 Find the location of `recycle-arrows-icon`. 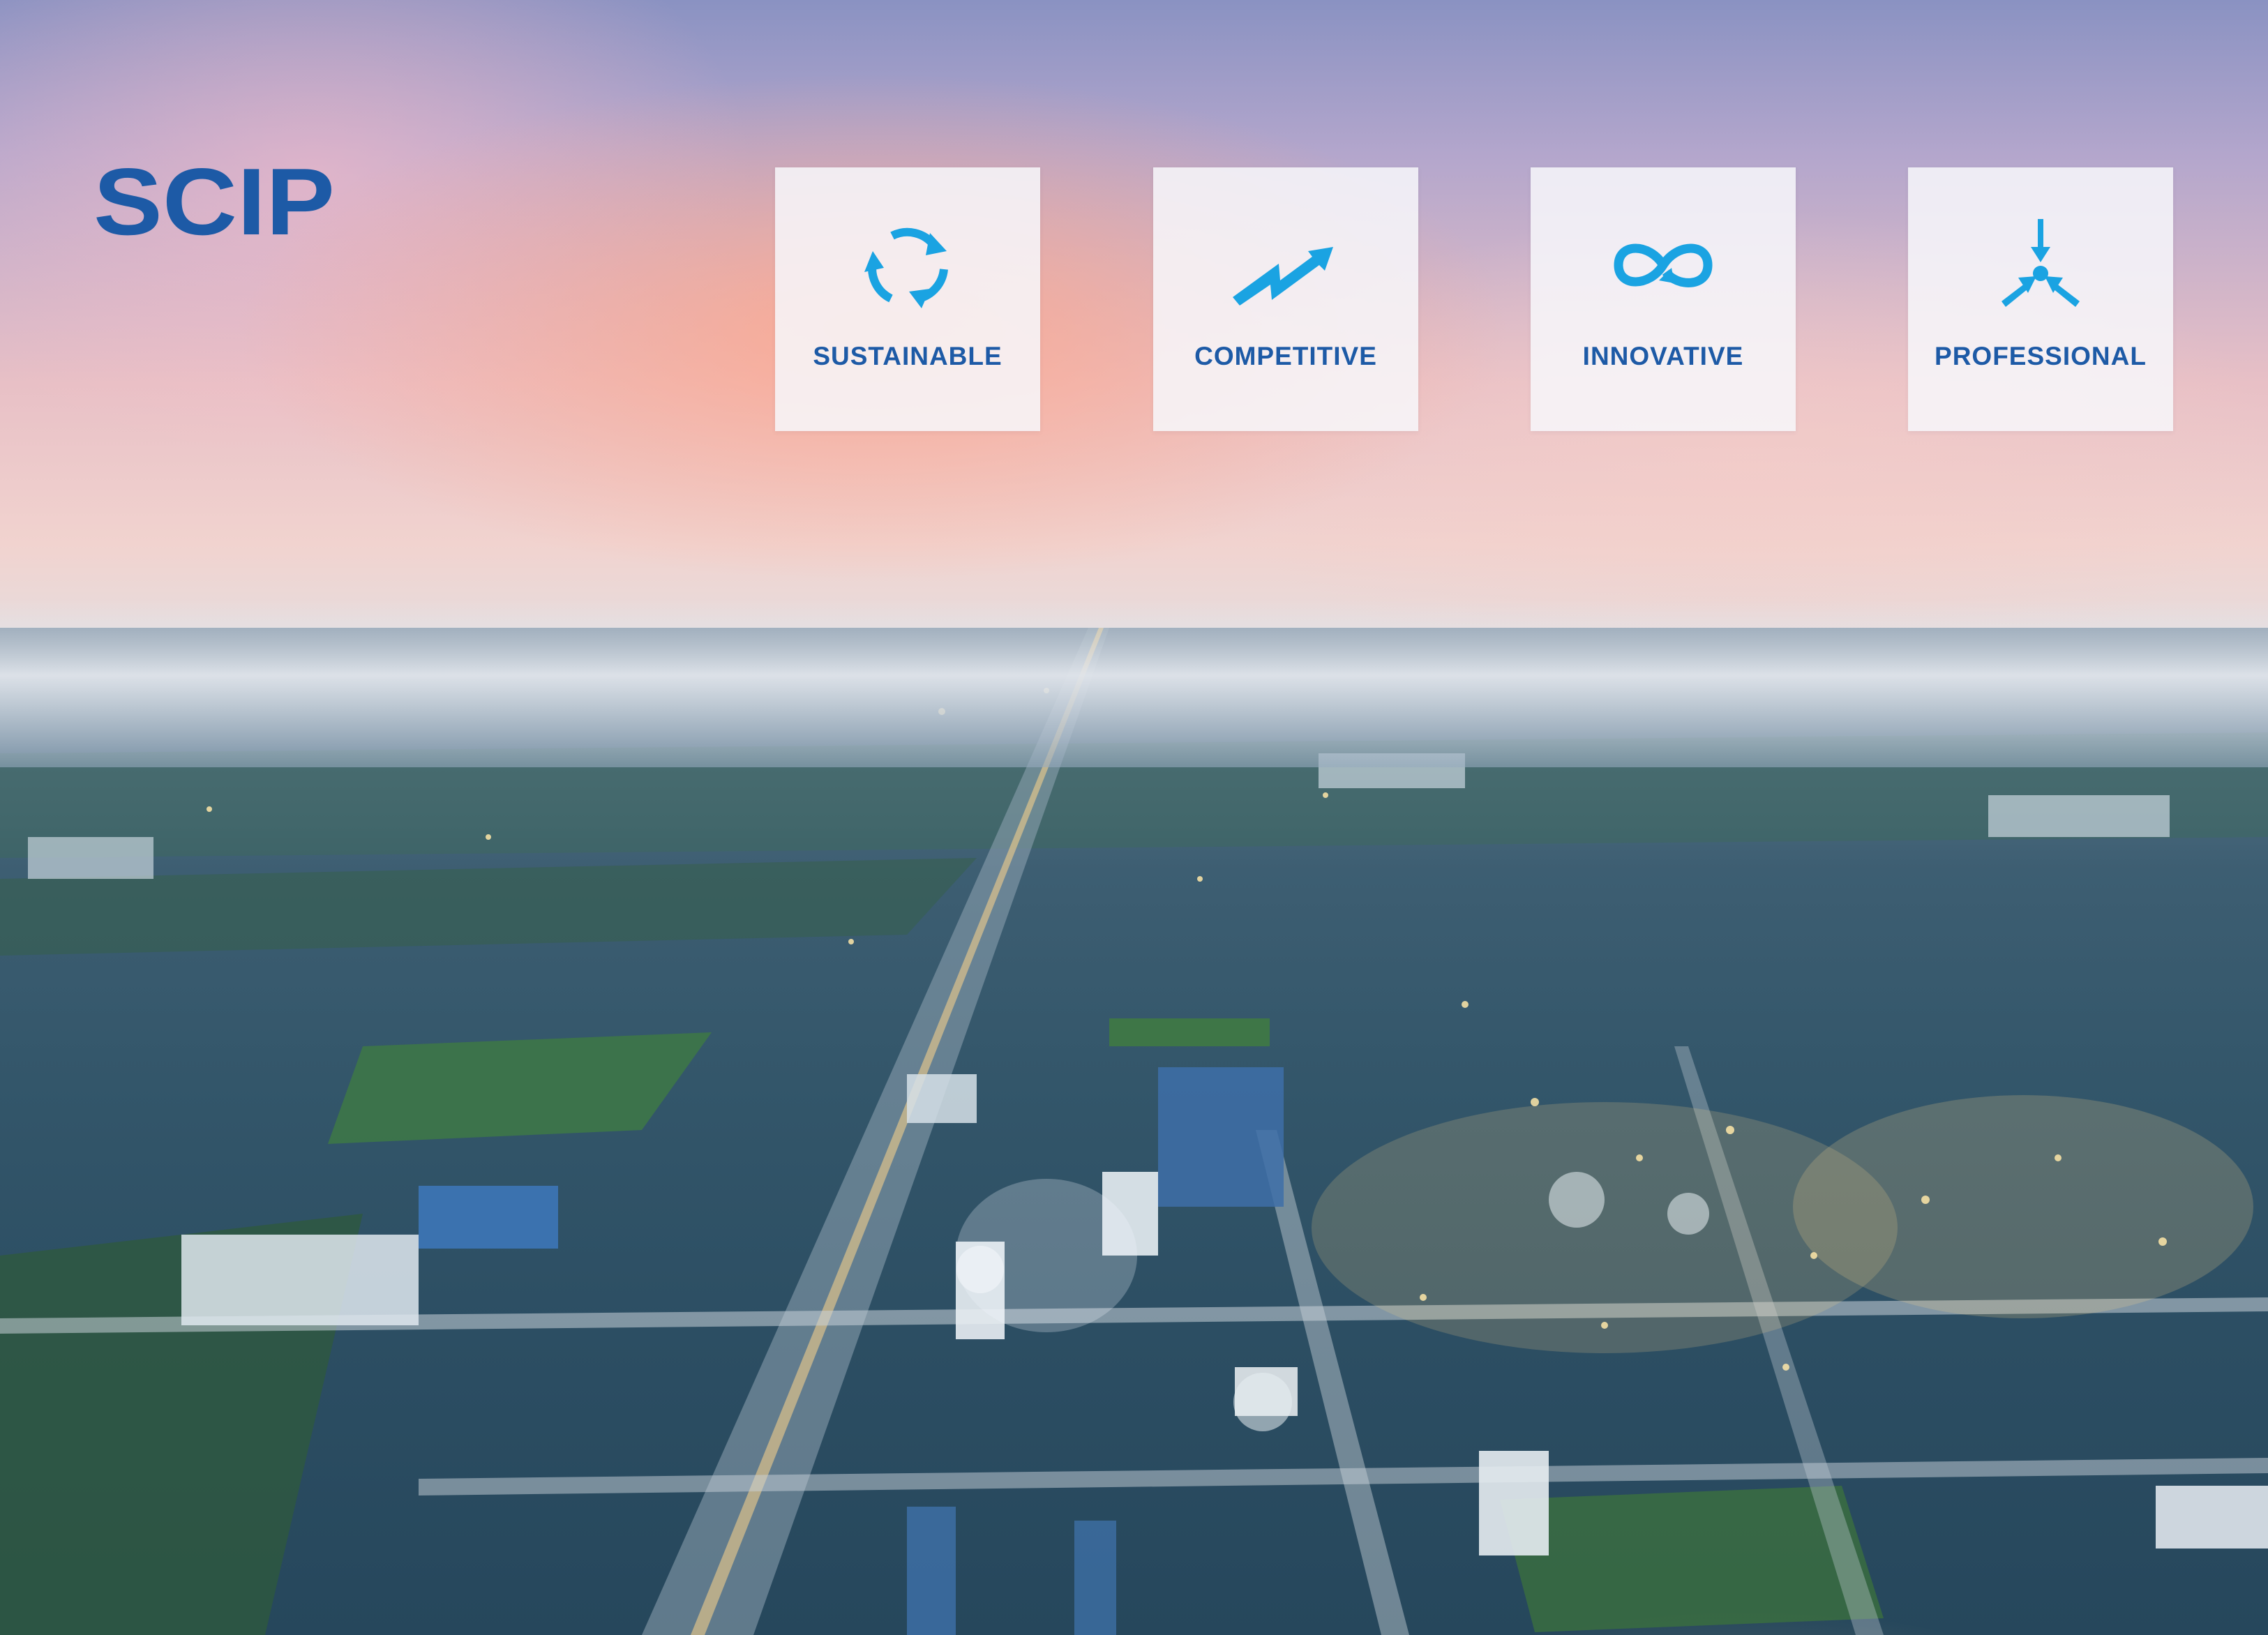

recycle-arrows-icon is located at coordinates (906, 267).